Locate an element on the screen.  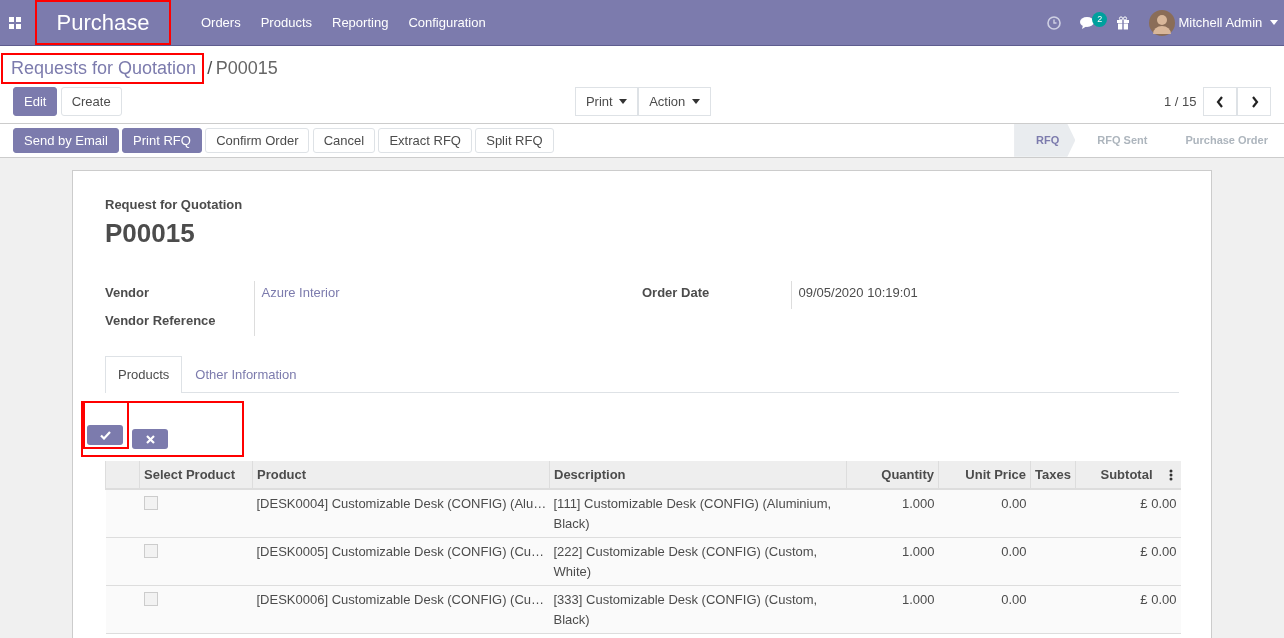
field-label: Vendor is located at coordinates (180, 295).